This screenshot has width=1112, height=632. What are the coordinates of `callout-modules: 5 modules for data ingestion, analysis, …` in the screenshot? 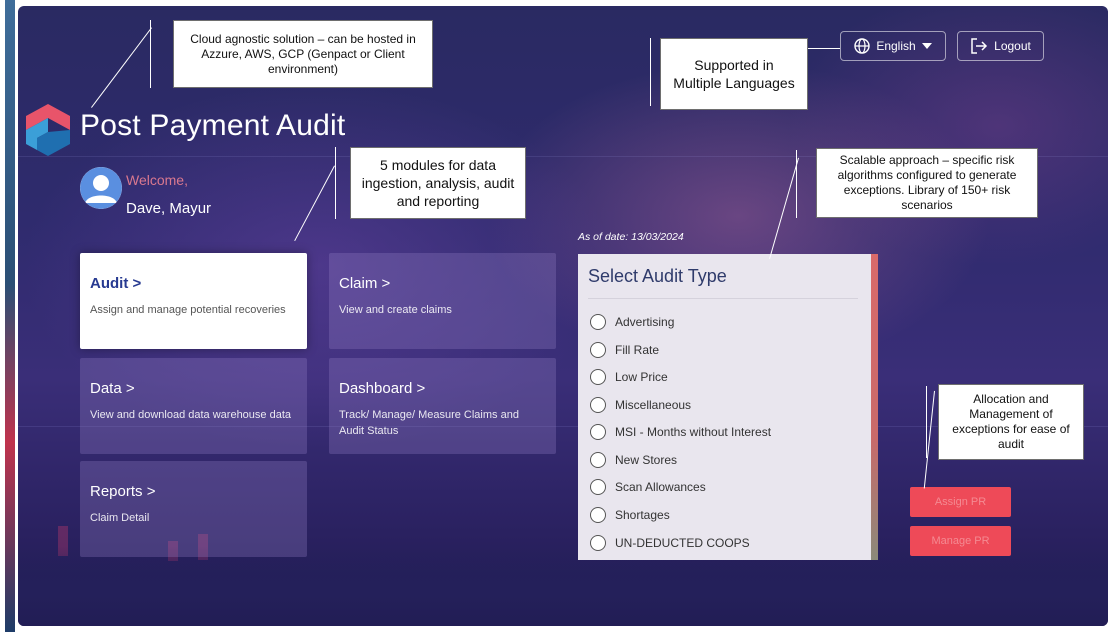 It's located at (438, 183).